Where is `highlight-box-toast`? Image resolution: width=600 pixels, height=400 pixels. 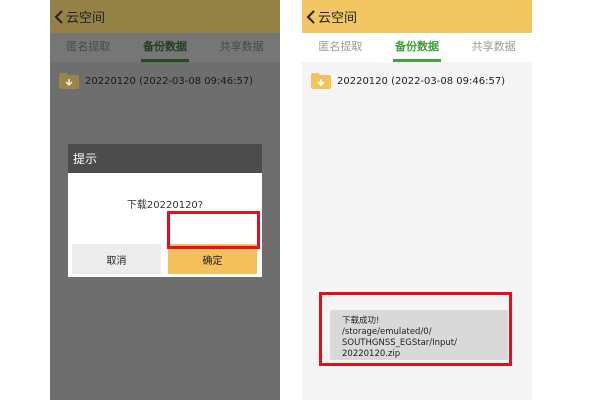
highlight-box-toast is located at coordinates (415, 329).